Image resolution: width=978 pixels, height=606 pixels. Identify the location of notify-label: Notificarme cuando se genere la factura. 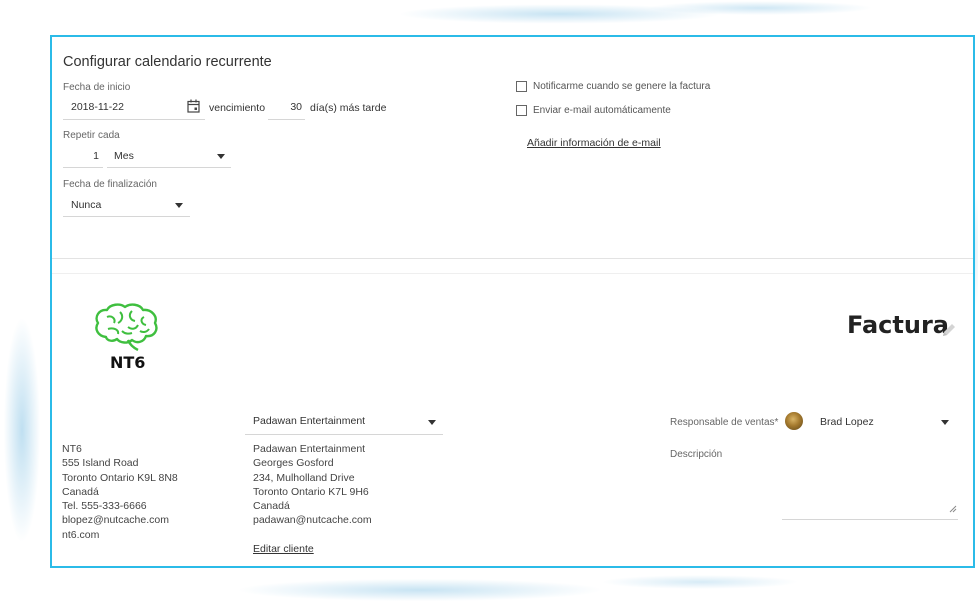
(622, 86).